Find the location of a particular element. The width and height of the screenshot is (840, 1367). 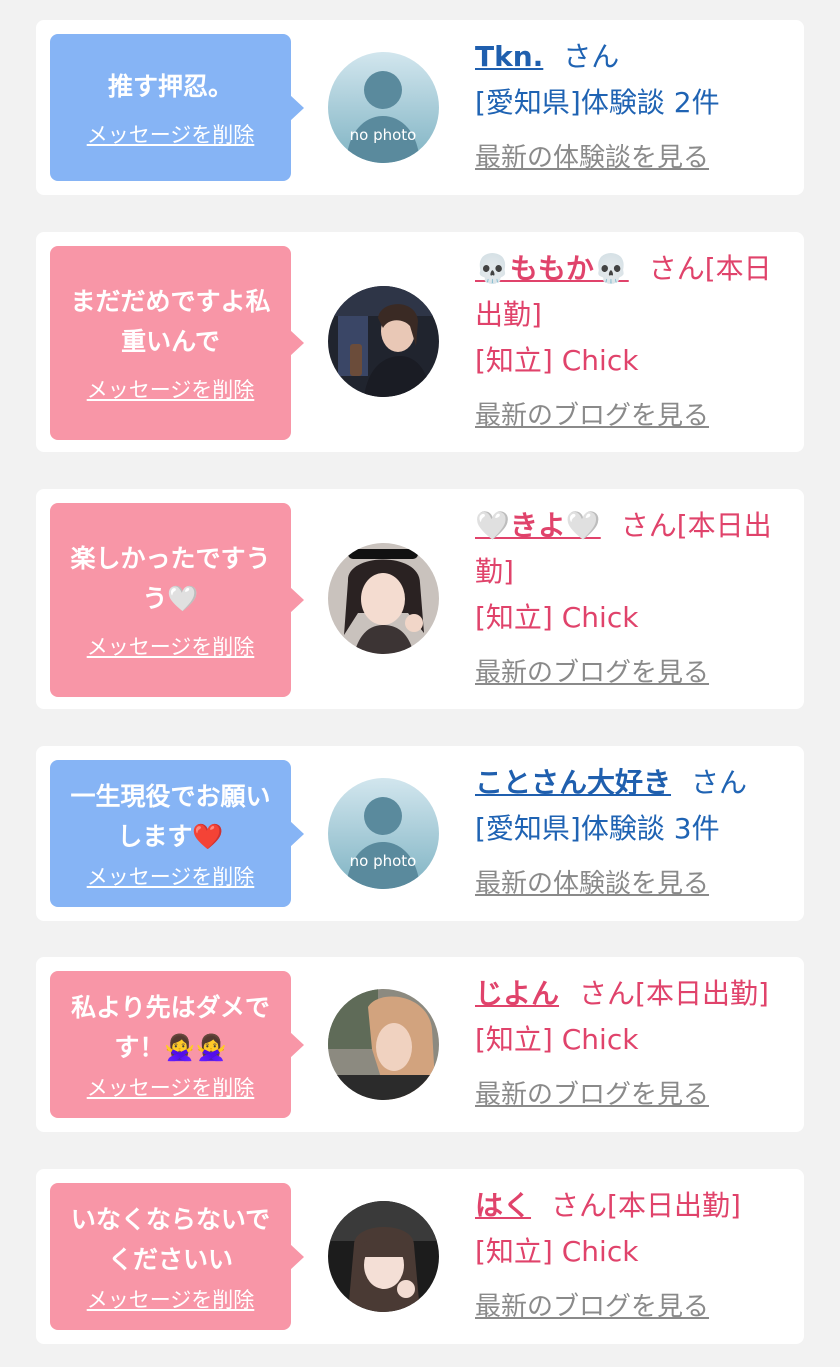

user-info: 💀ももか💀 さん[本日出勤] [知立] Chick 最新のブログを見る is located at coordinates (632, 341).